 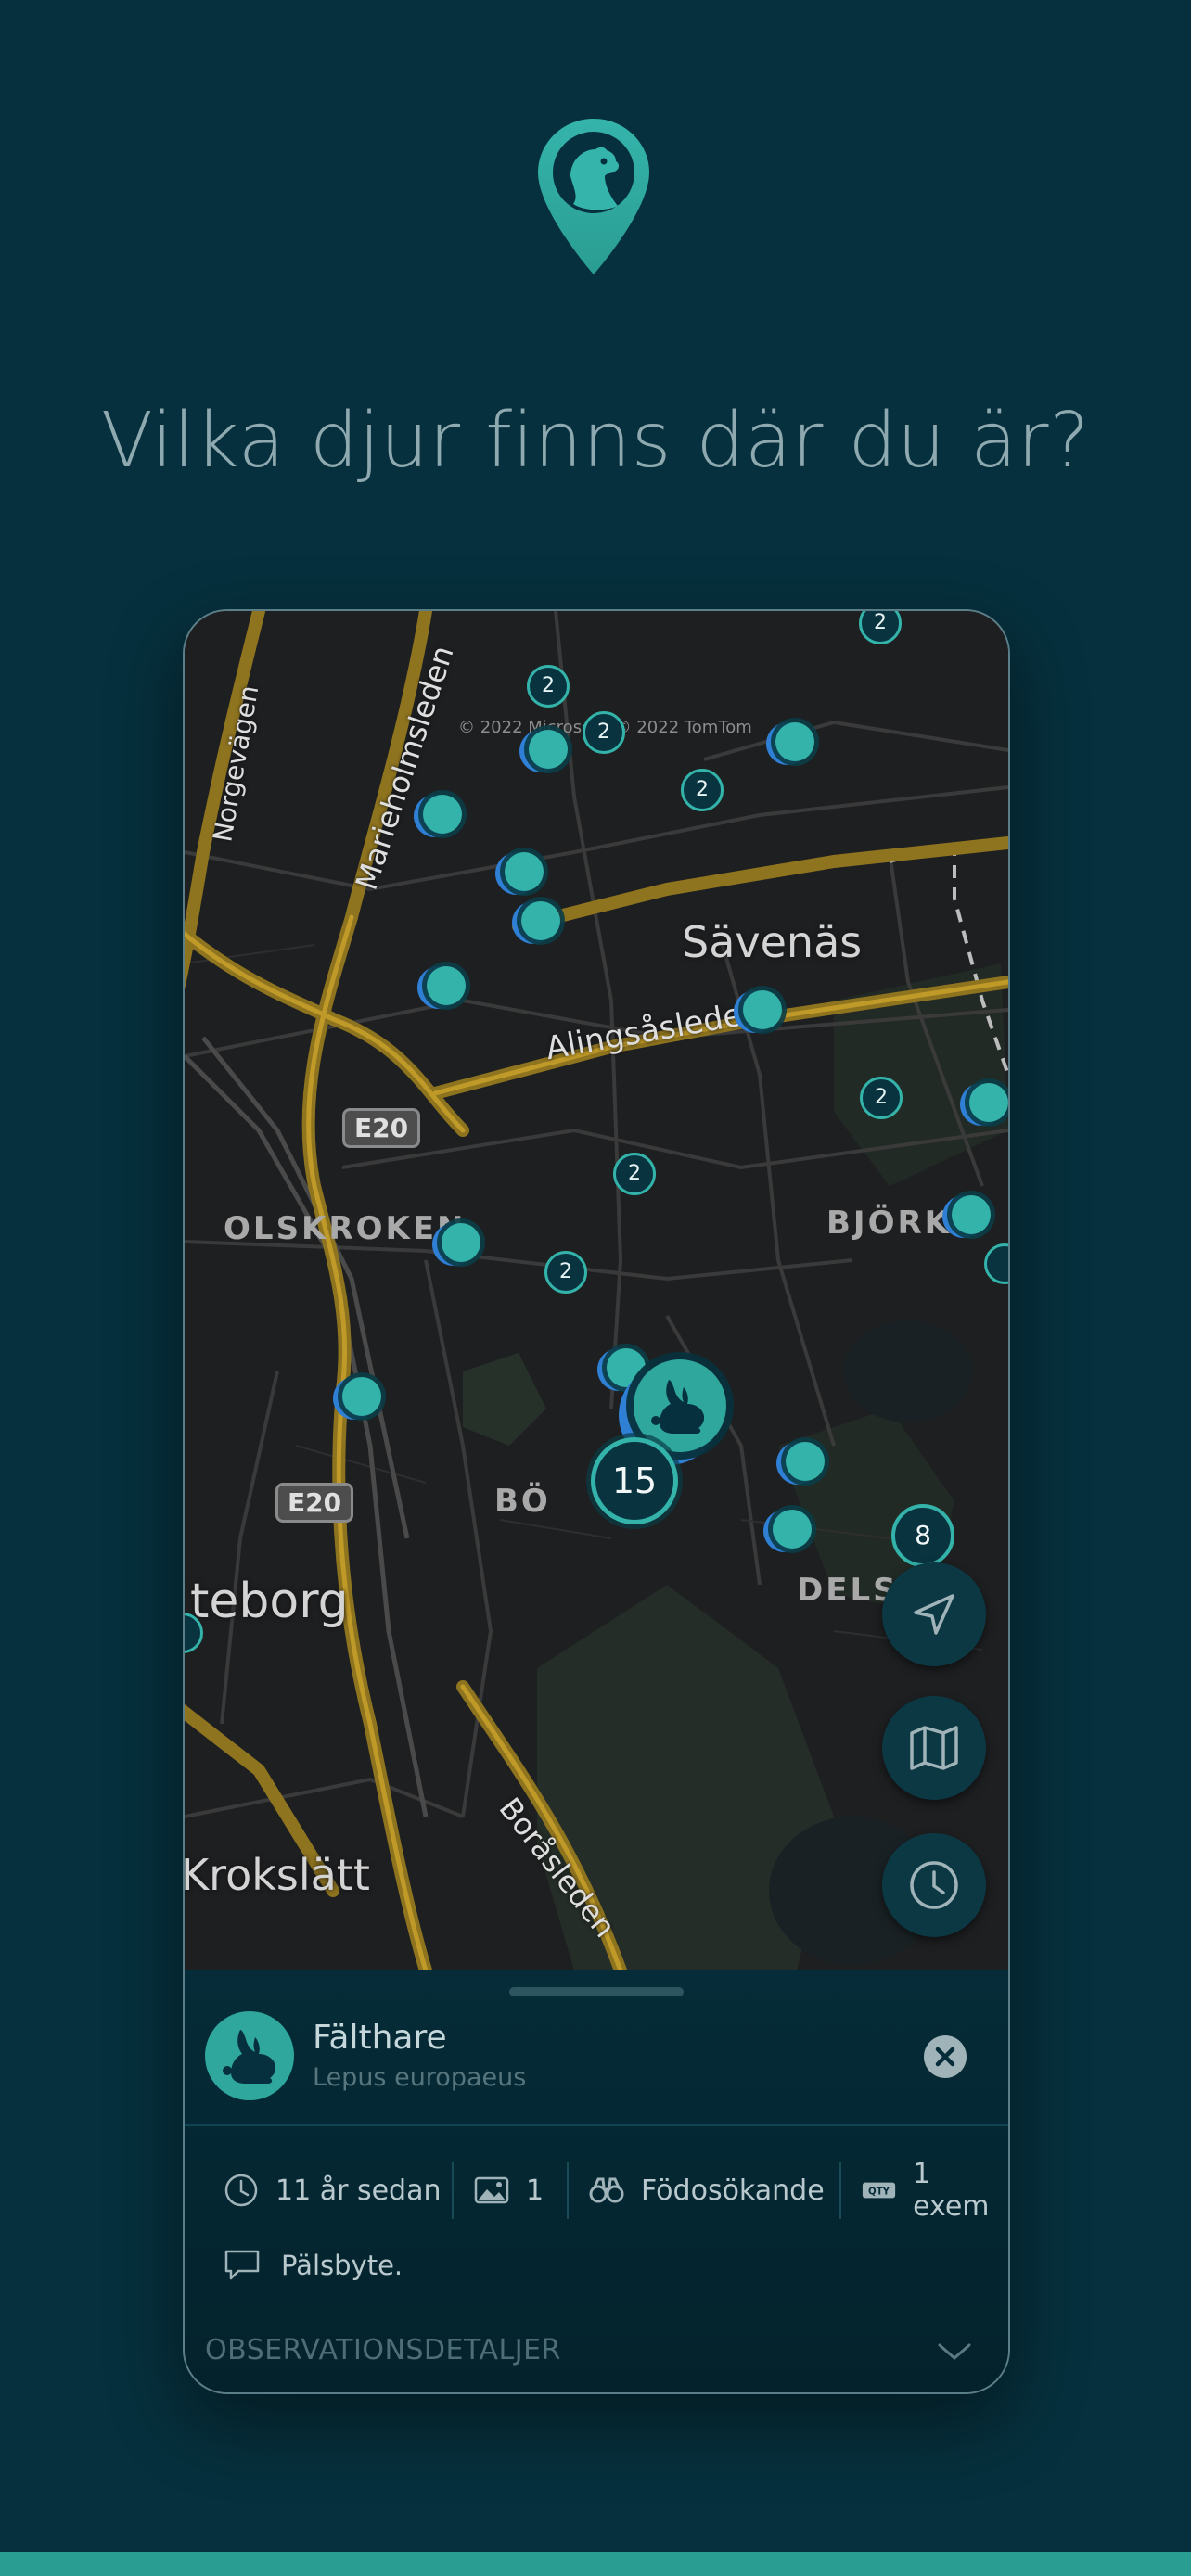 I want to click on observation-comment: Pälsbyte., so click(x=313, y=2265).